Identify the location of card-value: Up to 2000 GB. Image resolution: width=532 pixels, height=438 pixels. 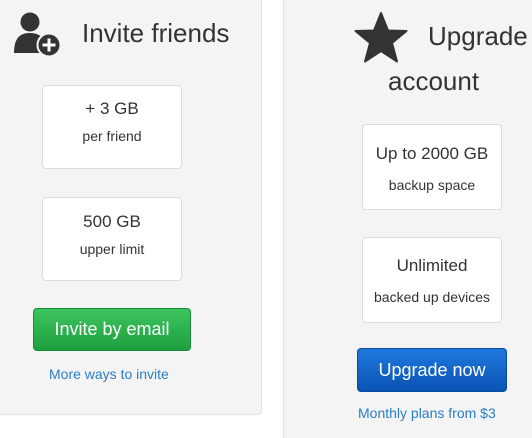
(432, 153).